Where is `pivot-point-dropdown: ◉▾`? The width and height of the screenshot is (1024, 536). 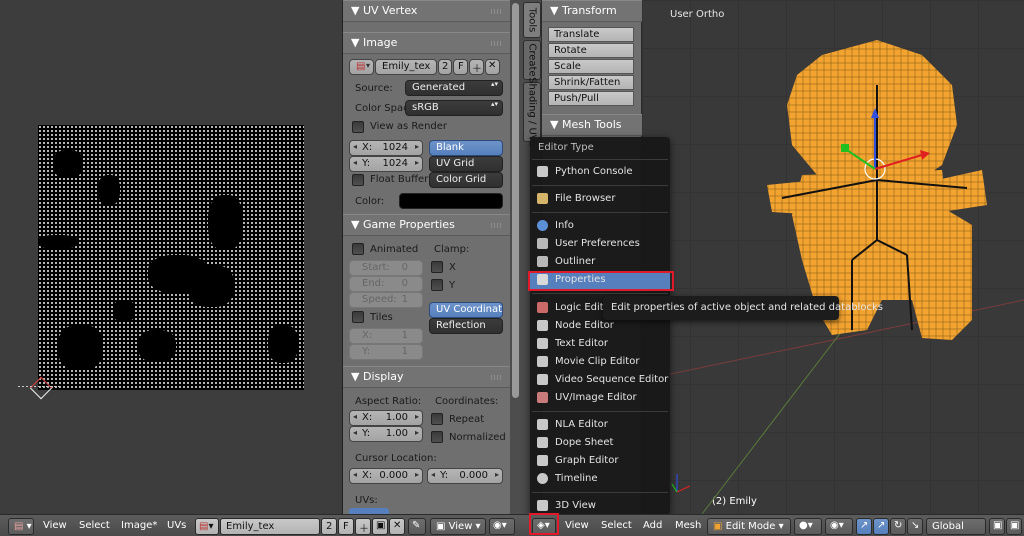
pivot-point-dropdown: ◉▾ is located at coordinates (839, 526).